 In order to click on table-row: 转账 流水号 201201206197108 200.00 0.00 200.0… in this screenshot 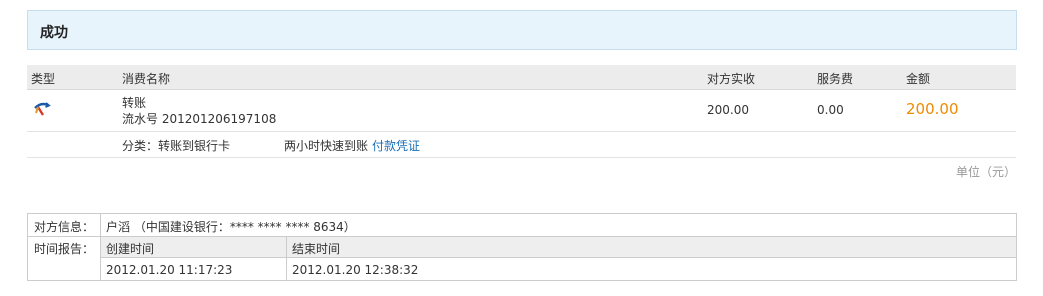, I will do `click(521, 111)`.